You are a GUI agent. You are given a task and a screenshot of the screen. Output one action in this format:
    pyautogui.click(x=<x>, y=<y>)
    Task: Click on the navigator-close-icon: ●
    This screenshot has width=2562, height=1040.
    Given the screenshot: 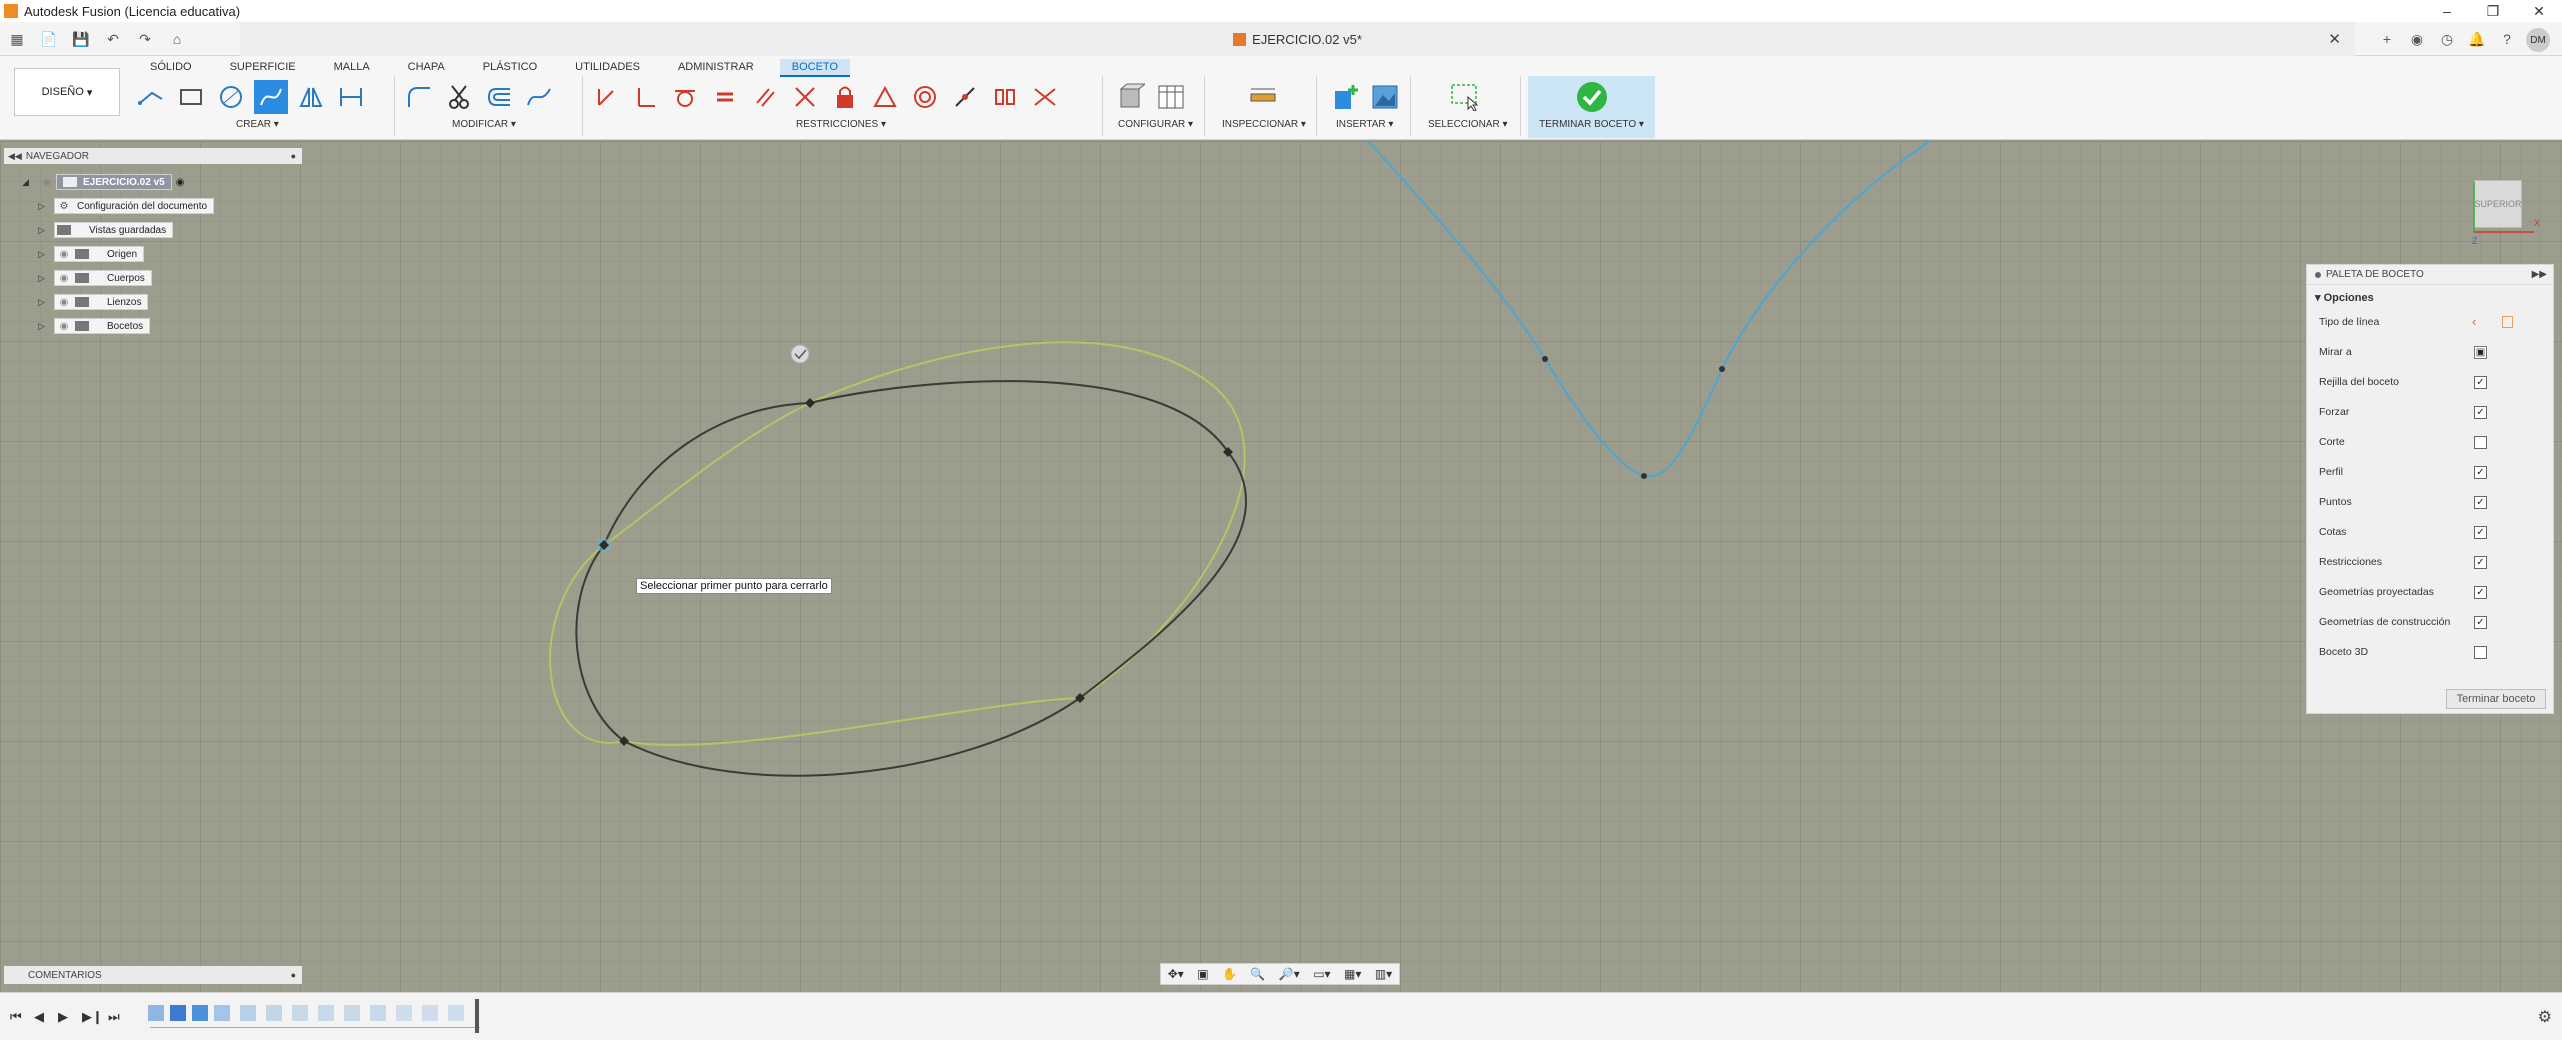 What is the action you would take?
    pyautogui.click(x=293, y=156)
    